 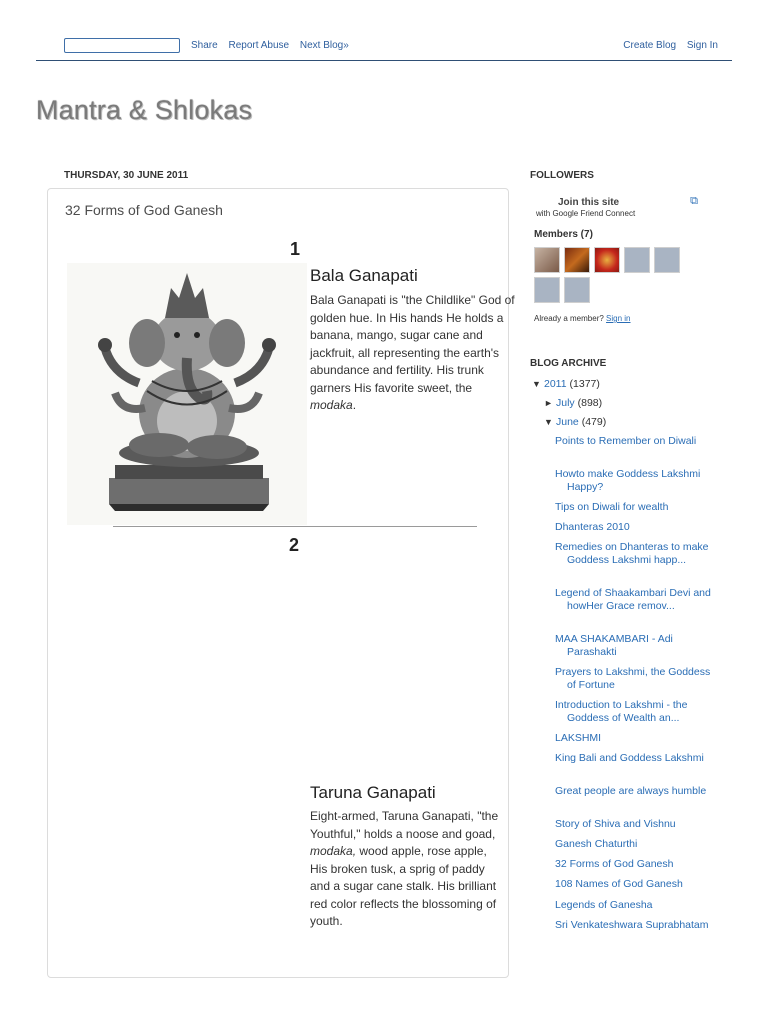 What do you see at coordinates (636, 824) in the screenshot?
I see `archive-post-link: Story of Shiva and Vishnu` at bounding box center [636, 824].